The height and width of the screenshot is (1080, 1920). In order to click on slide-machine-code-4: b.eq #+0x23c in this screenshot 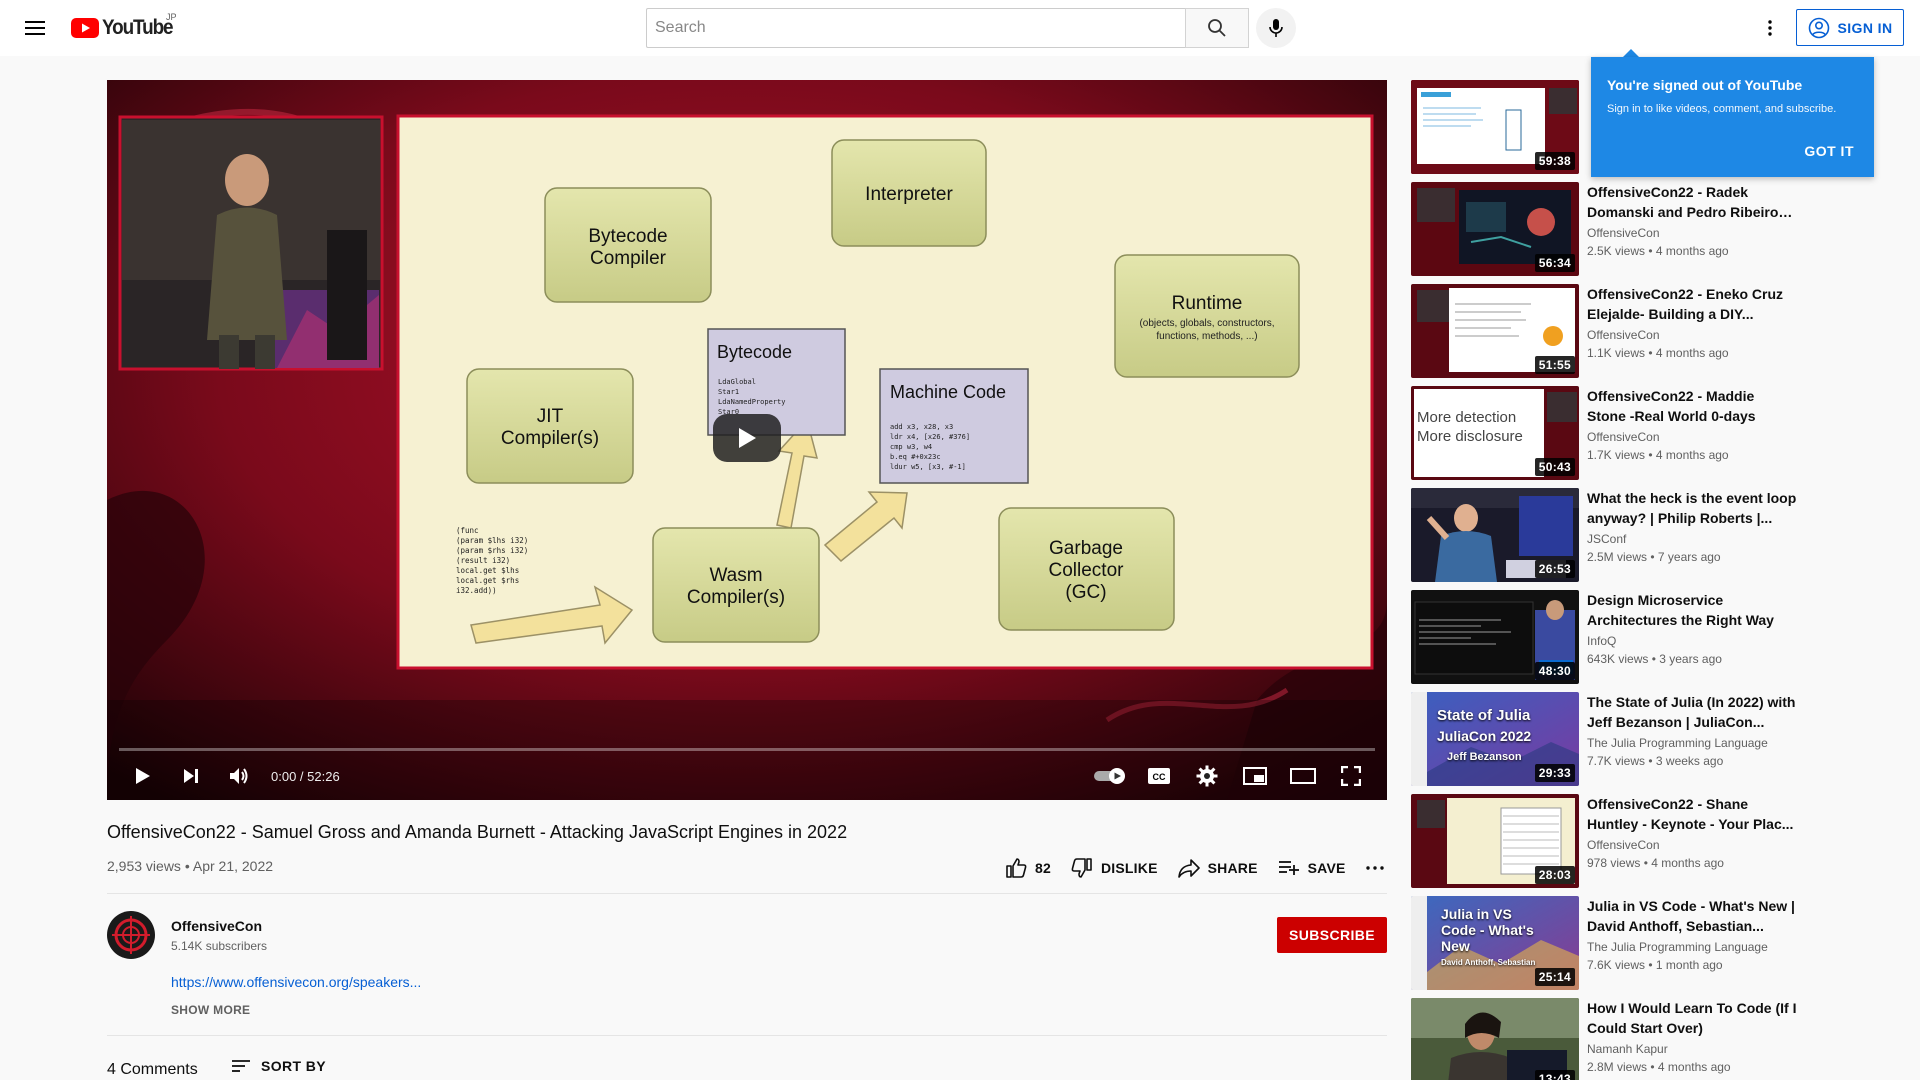, I will do `click(915, 457)`.